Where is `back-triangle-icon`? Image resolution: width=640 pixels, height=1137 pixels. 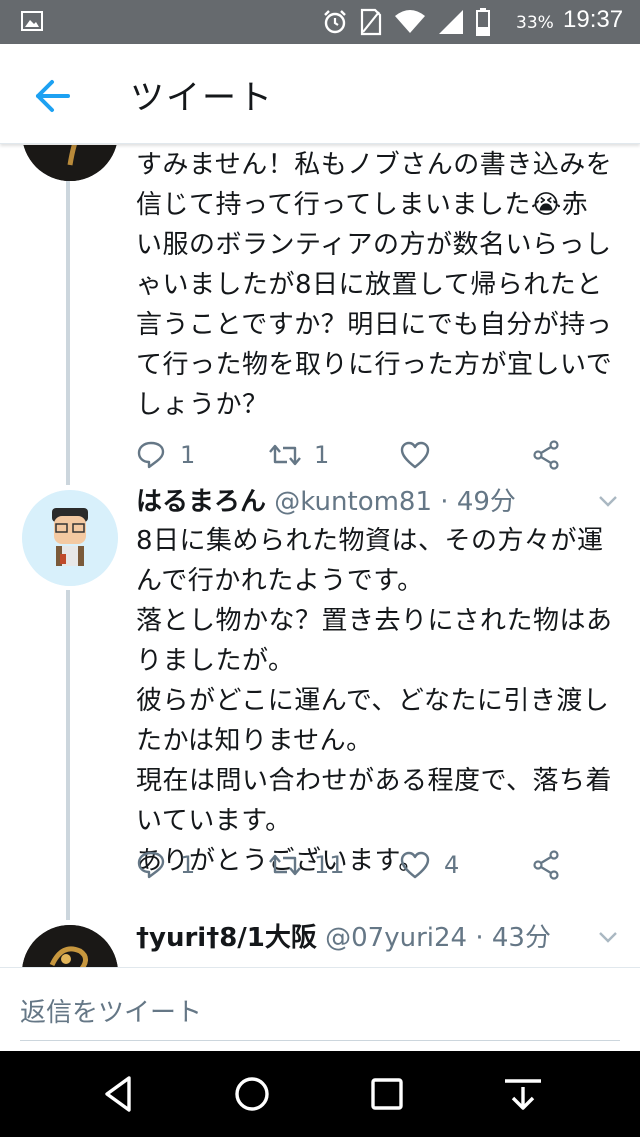 back-triangle-icon is located at coordinates (119, 1094).